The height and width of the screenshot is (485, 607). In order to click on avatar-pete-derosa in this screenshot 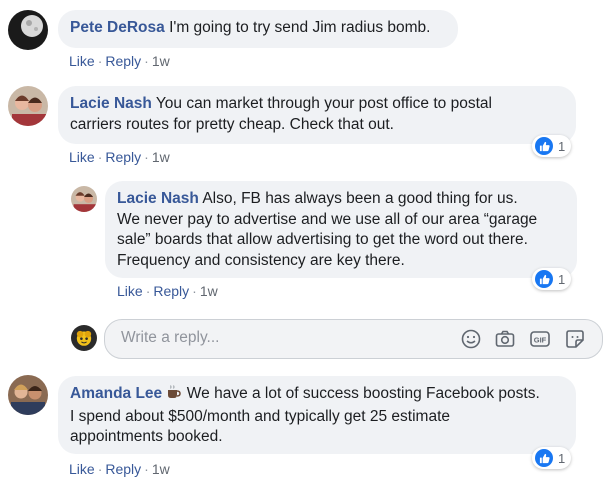, I will do `click(28, 30)`.